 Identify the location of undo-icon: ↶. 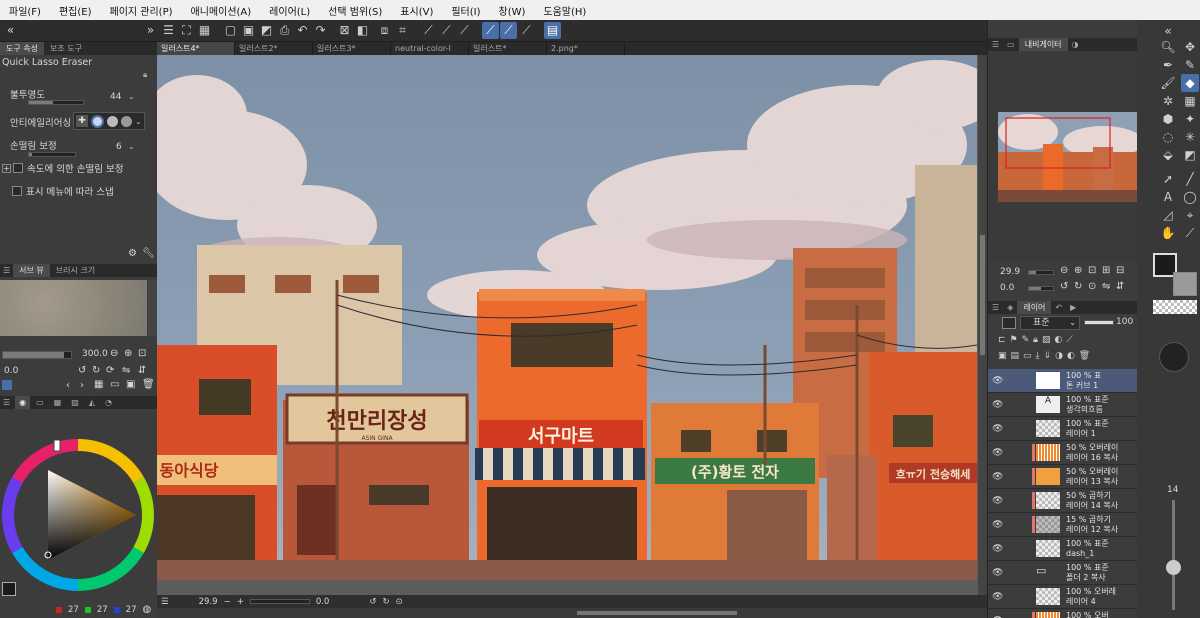
(302, 30).